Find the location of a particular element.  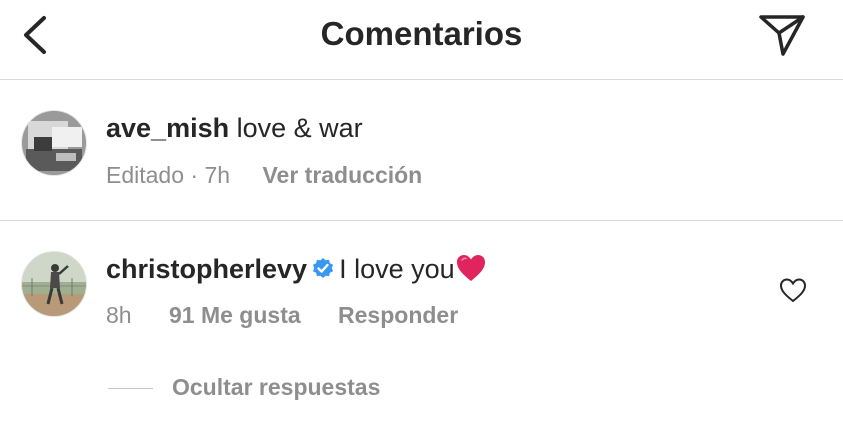

comment-time: 8h is located at coordinates (119, 315).